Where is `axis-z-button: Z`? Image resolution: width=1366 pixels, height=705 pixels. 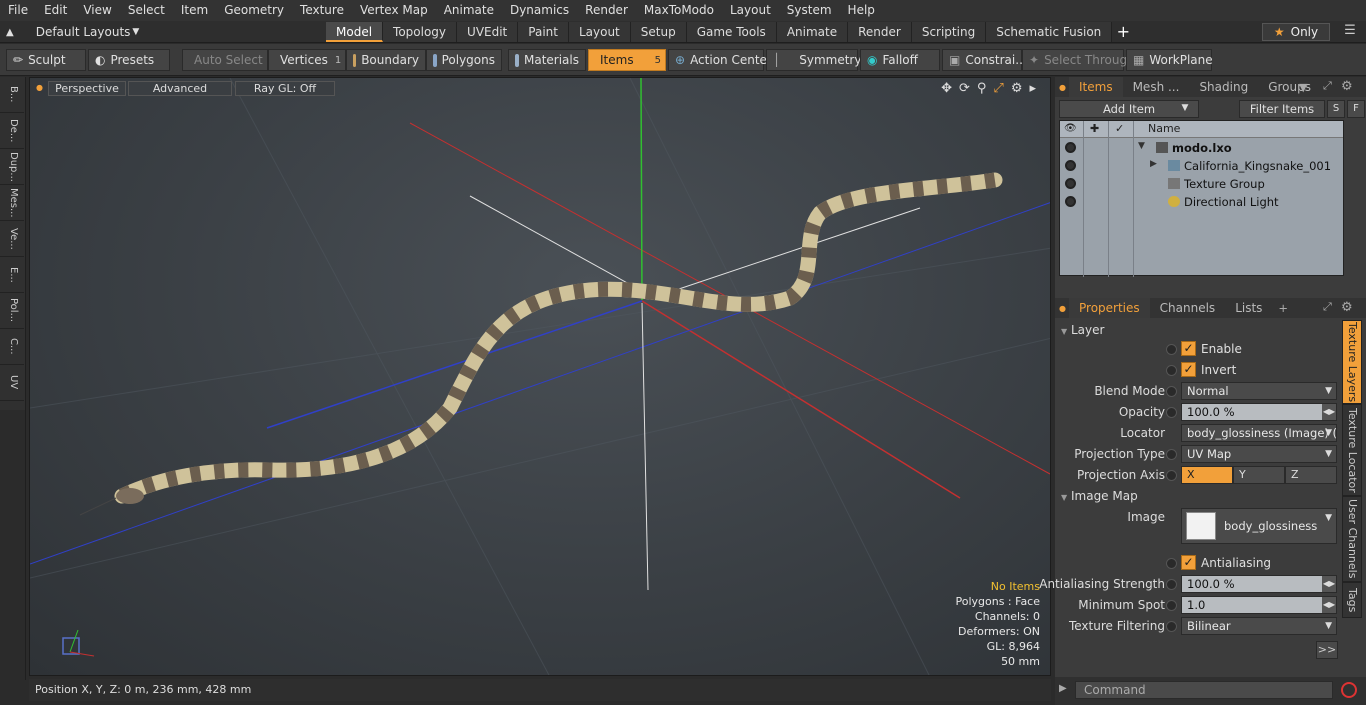
axis-z-button: Z is located at coordinates (1311, 475).